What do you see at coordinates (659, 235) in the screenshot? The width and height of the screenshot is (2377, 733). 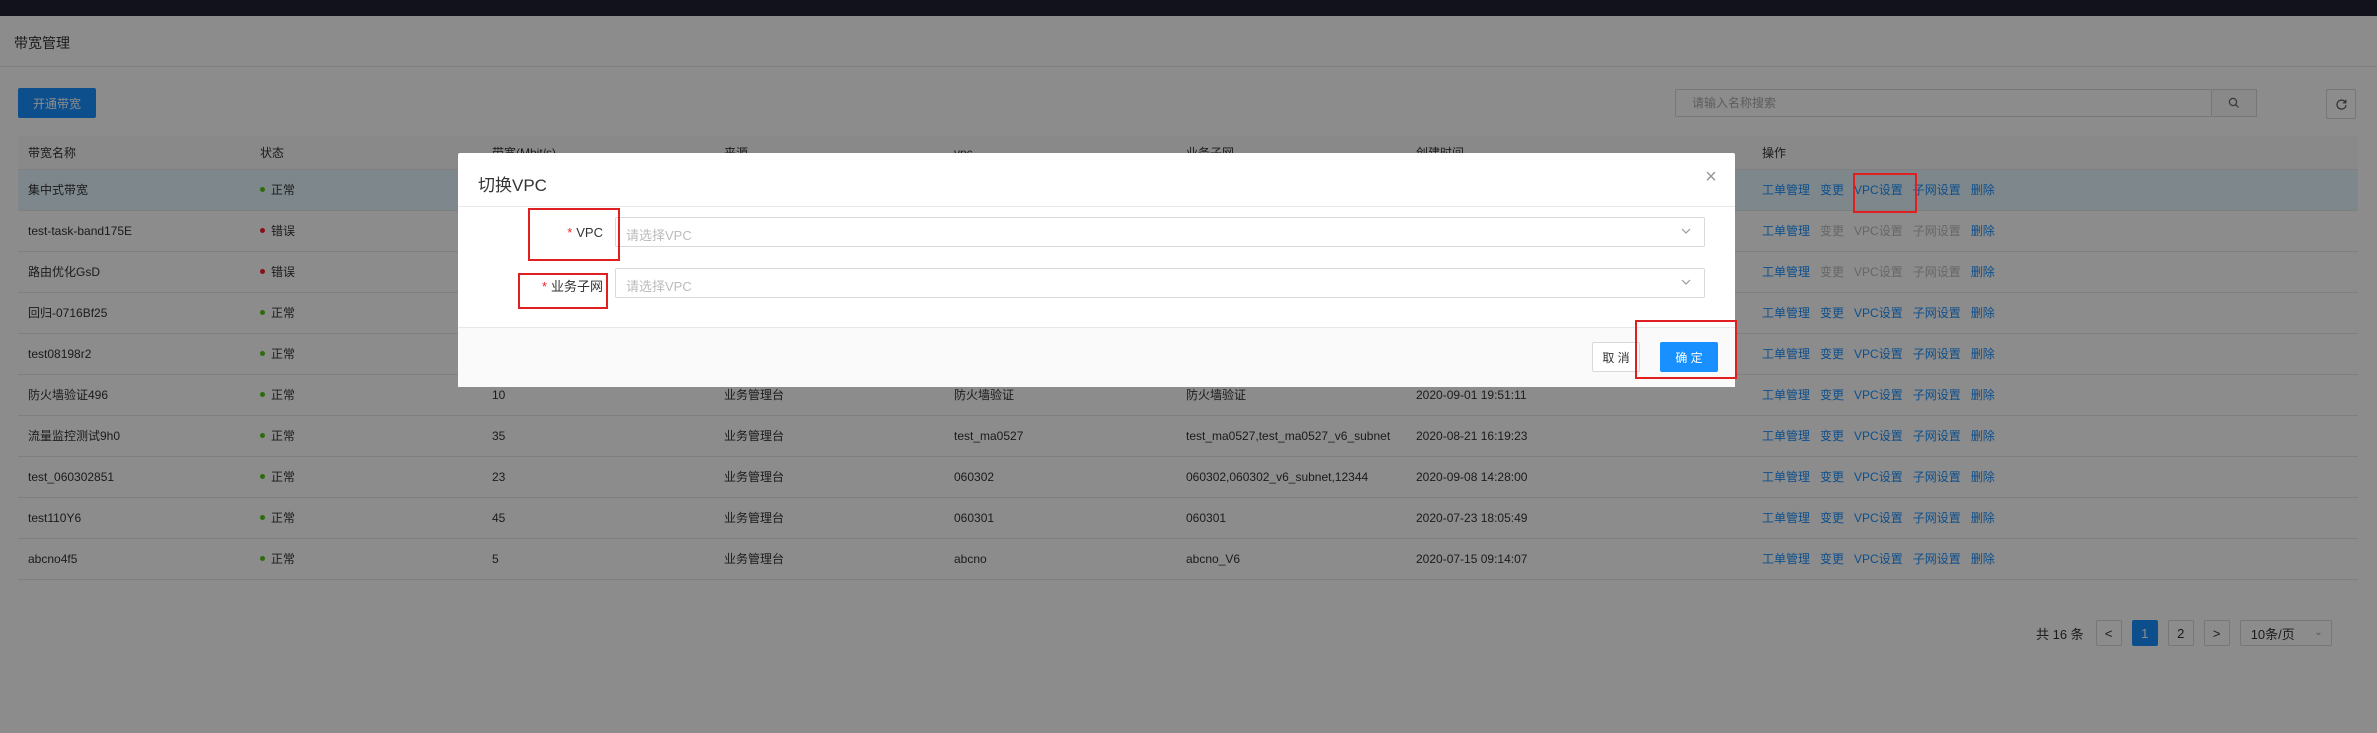 I see `vpc-select-placeholder: 请选择VPC` at bounding box center [659, 235].